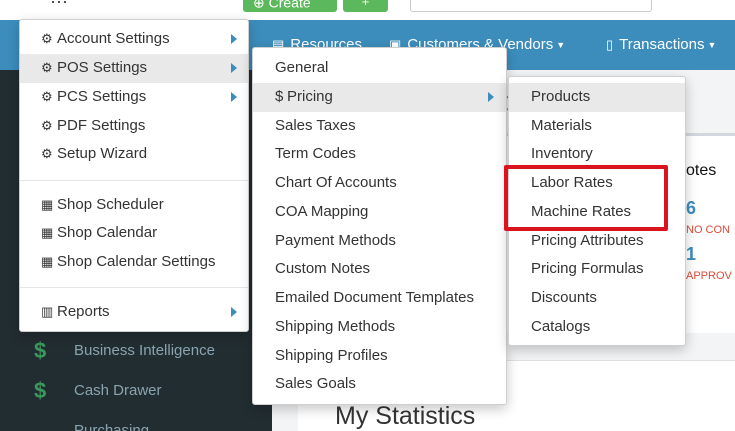 The image size is (735, 431). I want to click on menu-item-label: Products, so click(561, 96).